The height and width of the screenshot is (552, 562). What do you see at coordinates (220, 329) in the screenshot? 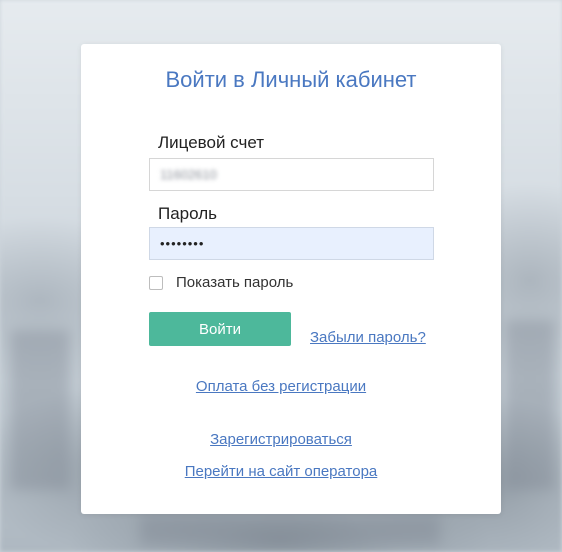
I see `login-button: Войти` at bounding box center [220, 329].